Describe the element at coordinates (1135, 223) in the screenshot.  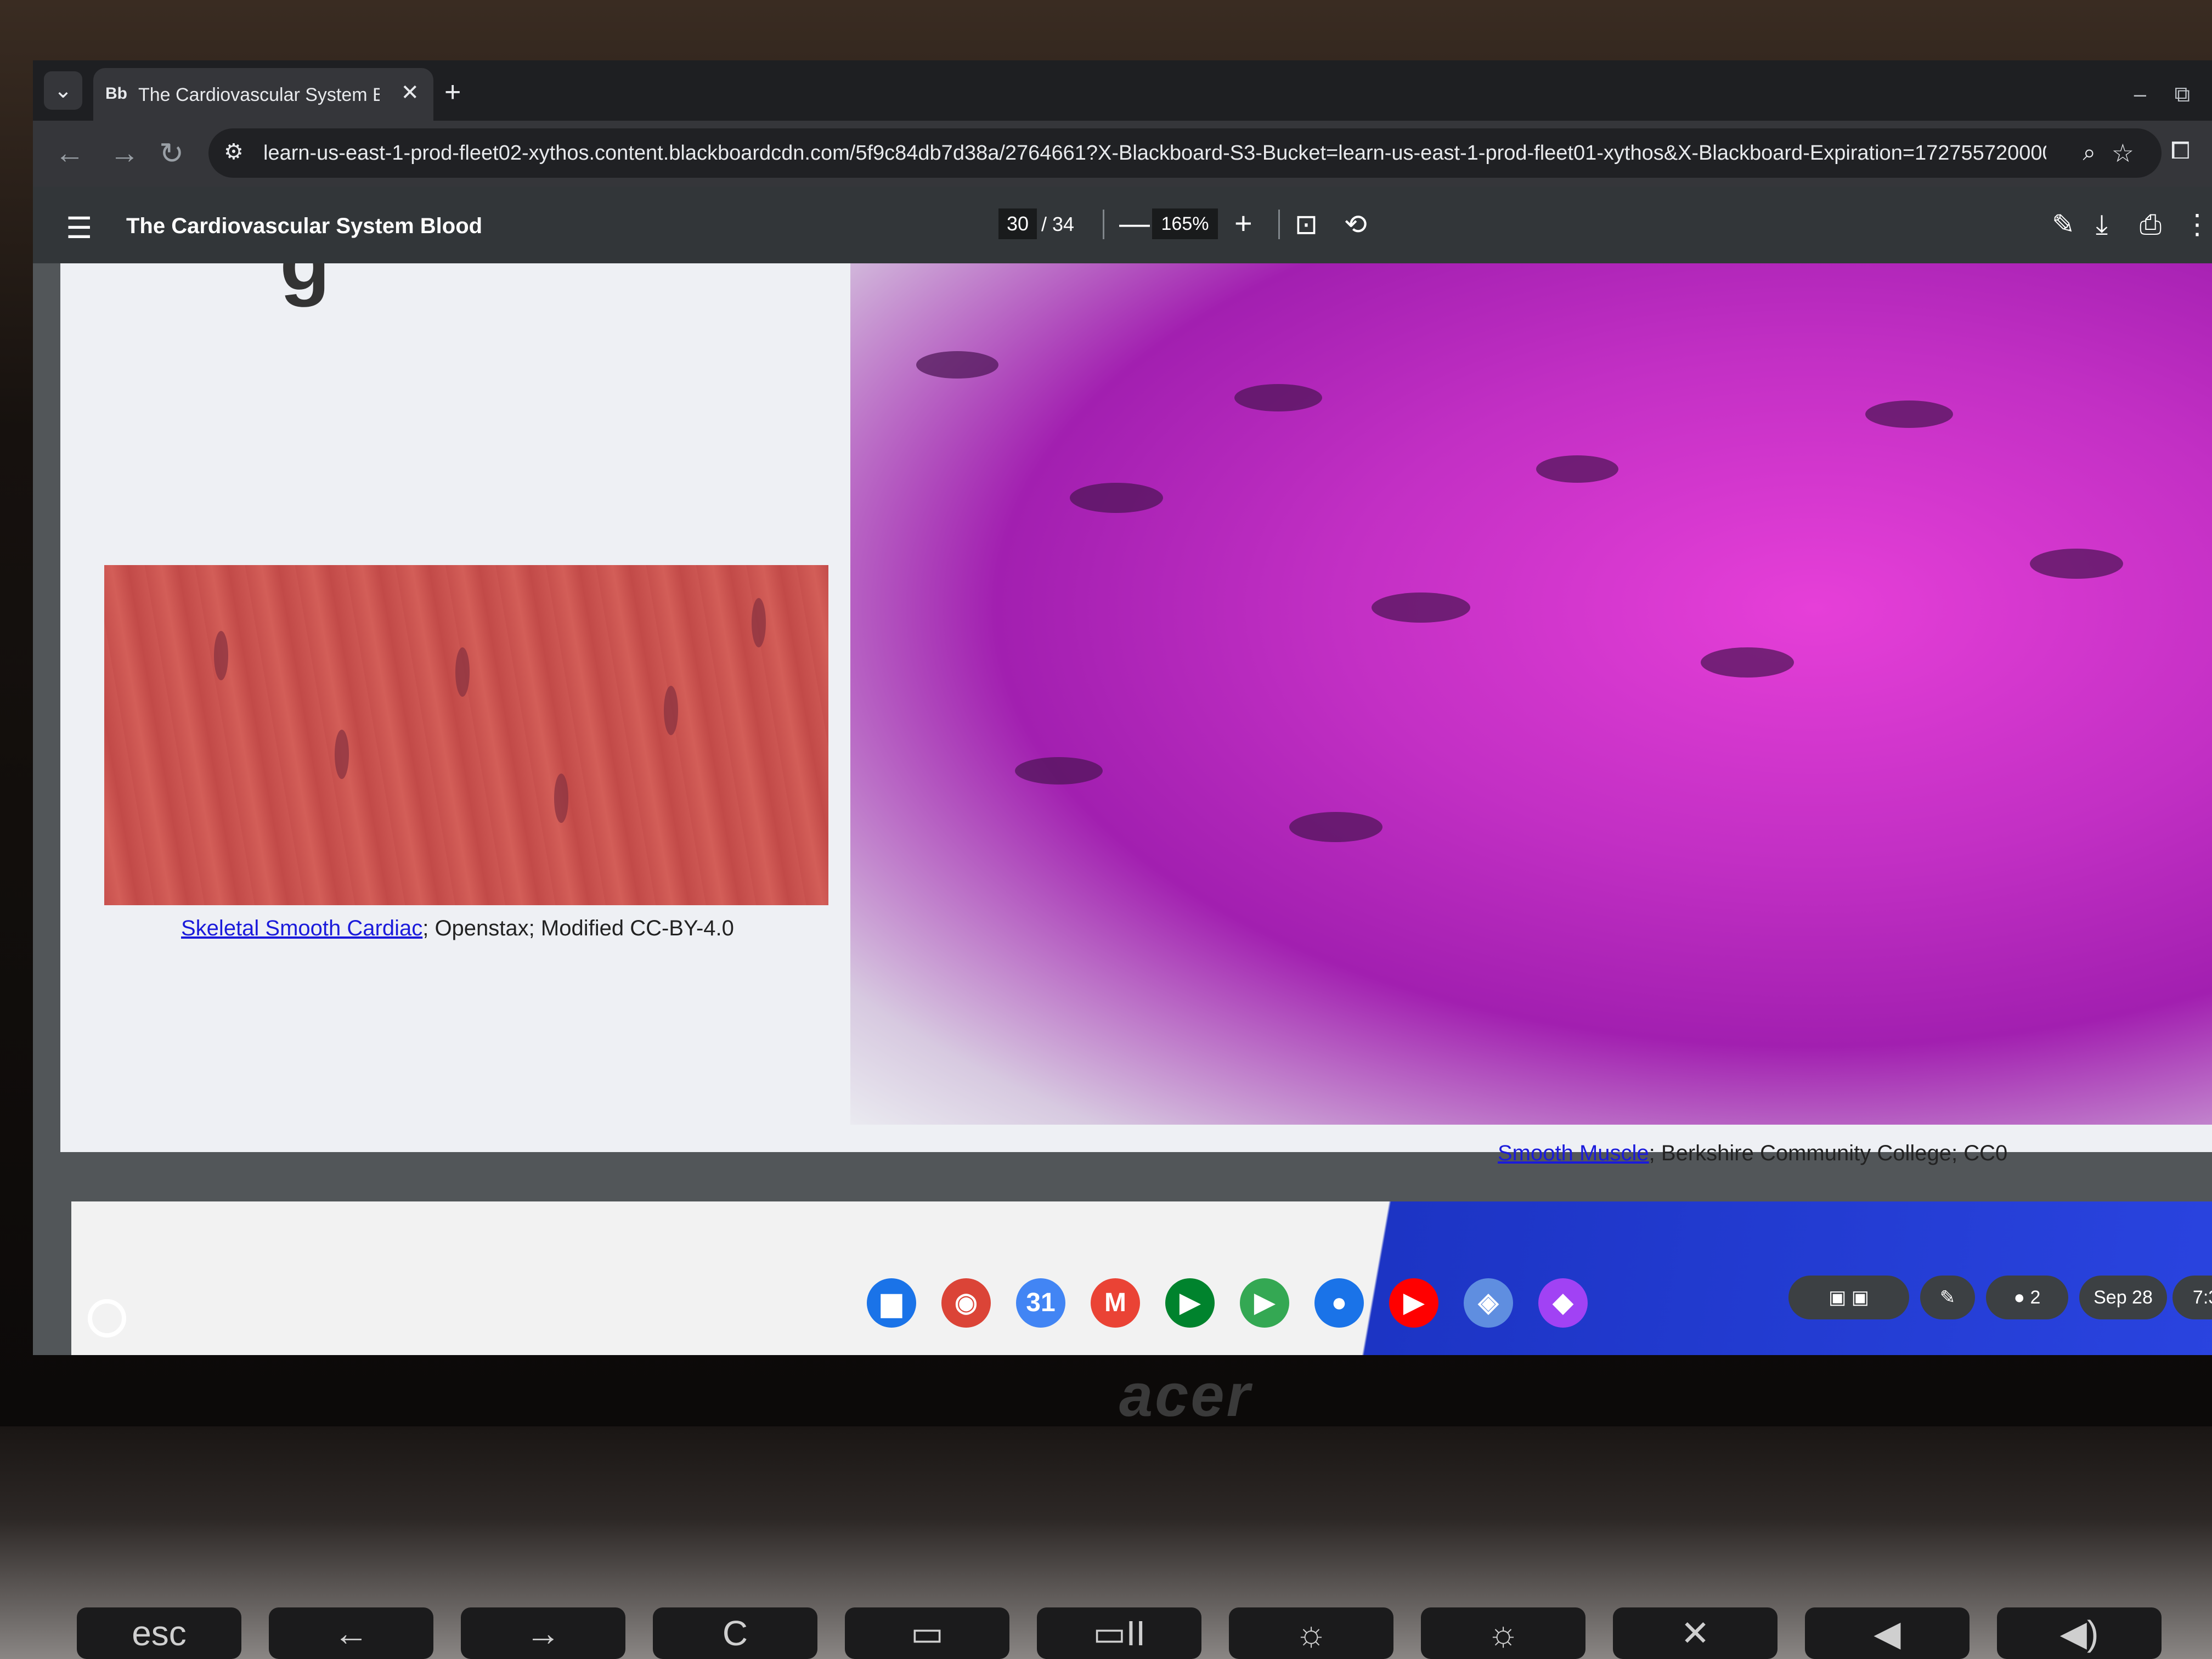
I see `zoom-out-button: —` at that location.